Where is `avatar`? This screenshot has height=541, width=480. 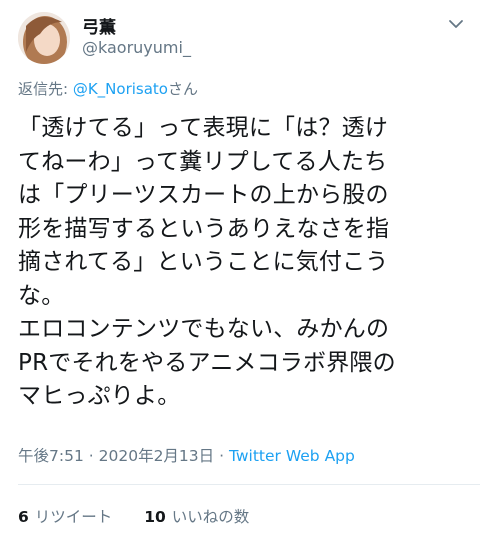 avatar is located at coordinates (44, 38).